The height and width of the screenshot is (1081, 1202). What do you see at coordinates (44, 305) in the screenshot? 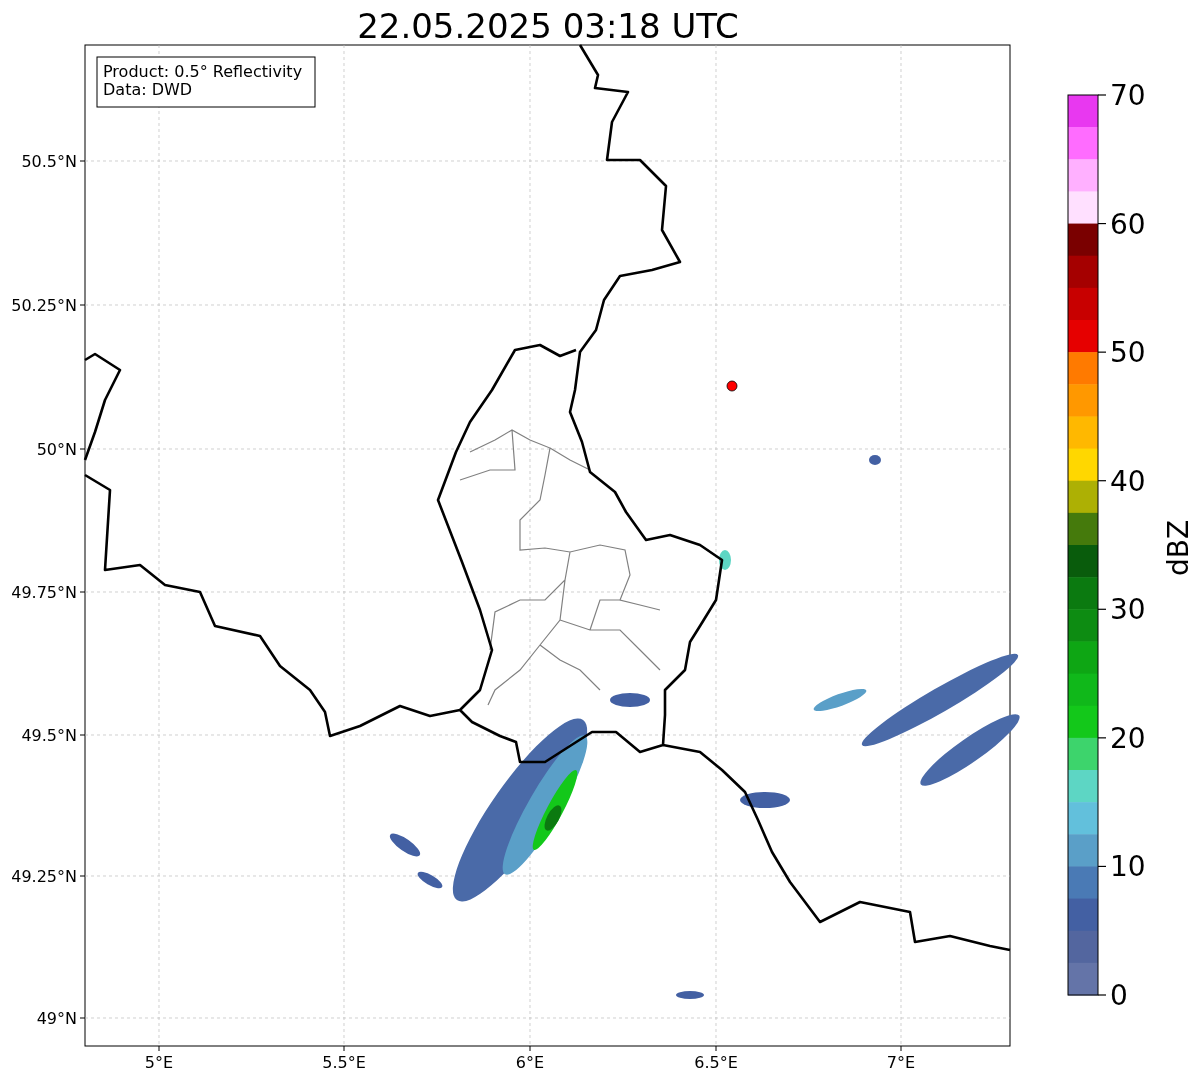
I see `latitude-label: 50.25°N` at bounding box center [44, 305].